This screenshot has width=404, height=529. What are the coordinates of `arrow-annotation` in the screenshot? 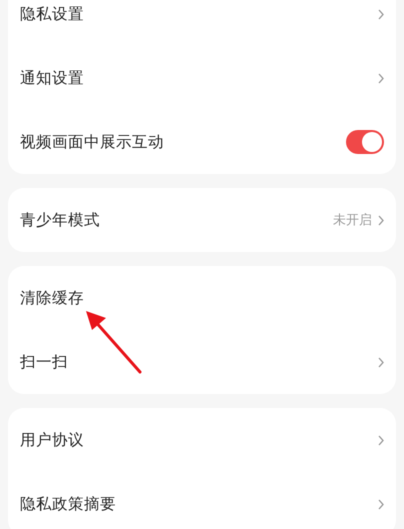 It's located at (114, 342).